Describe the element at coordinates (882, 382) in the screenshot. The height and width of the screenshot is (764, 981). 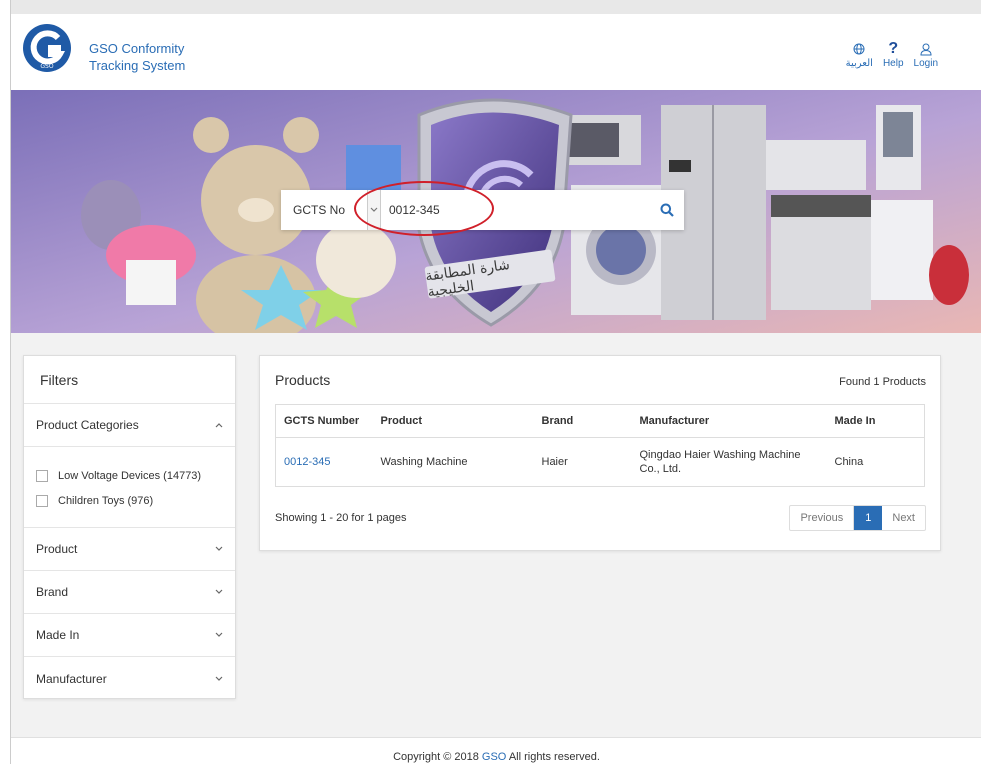
I see `results-count: Found 1 Products` at that location.